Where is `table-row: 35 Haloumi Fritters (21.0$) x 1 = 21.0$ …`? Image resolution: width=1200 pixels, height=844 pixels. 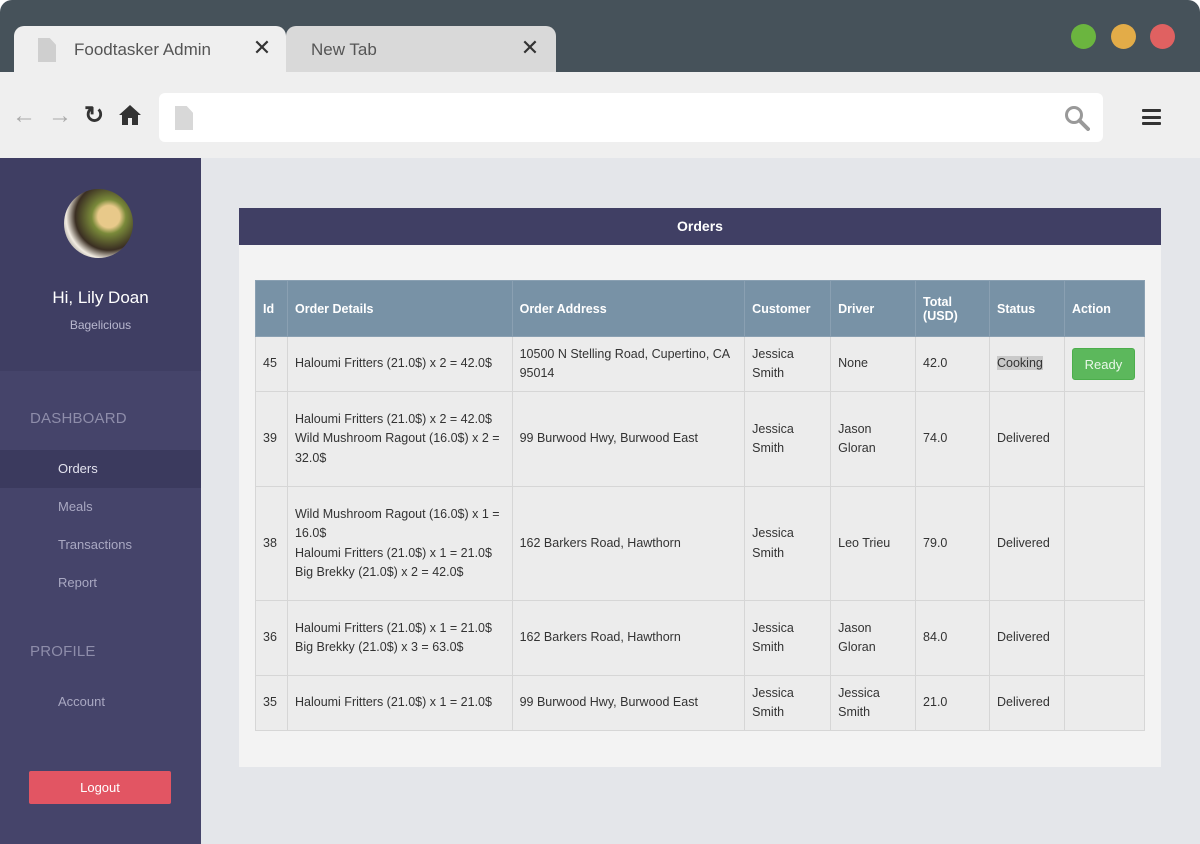 table-row: 35 Haloumi Fritters (21.0$) x 1 = 21.0$ … is located at coordinates (700, 703).